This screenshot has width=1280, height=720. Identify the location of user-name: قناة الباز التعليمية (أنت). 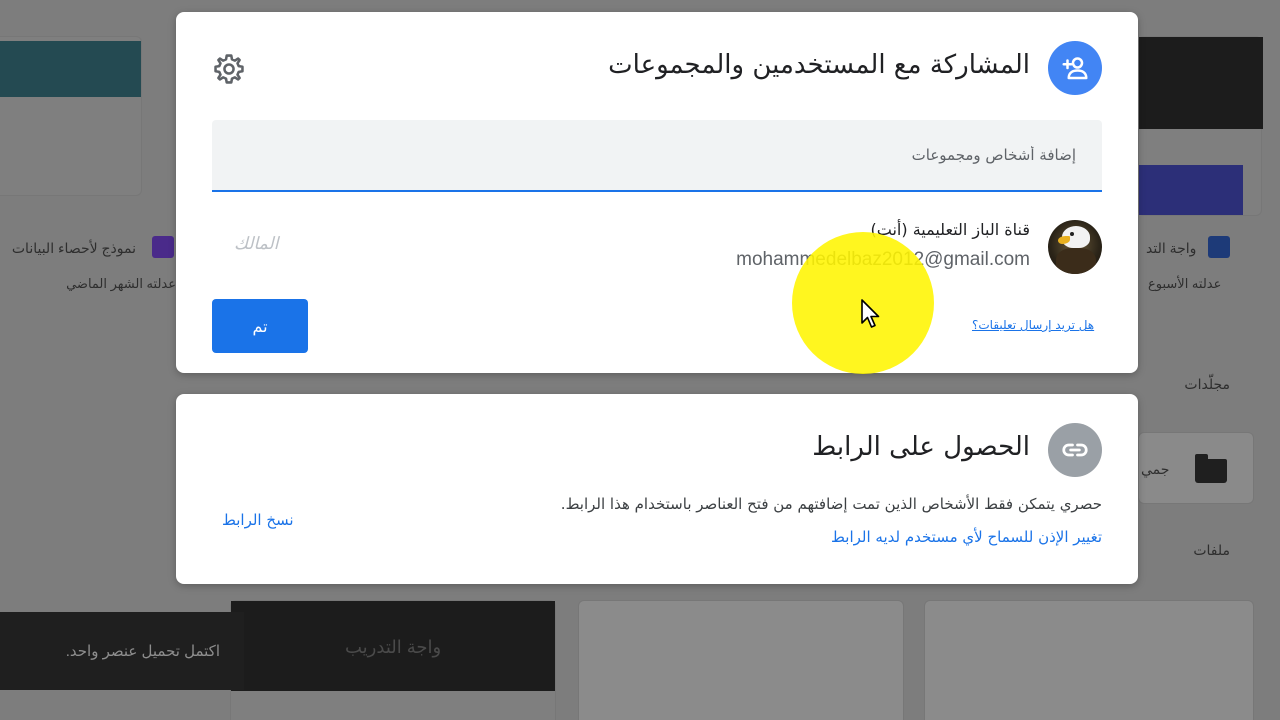
(950, 229).